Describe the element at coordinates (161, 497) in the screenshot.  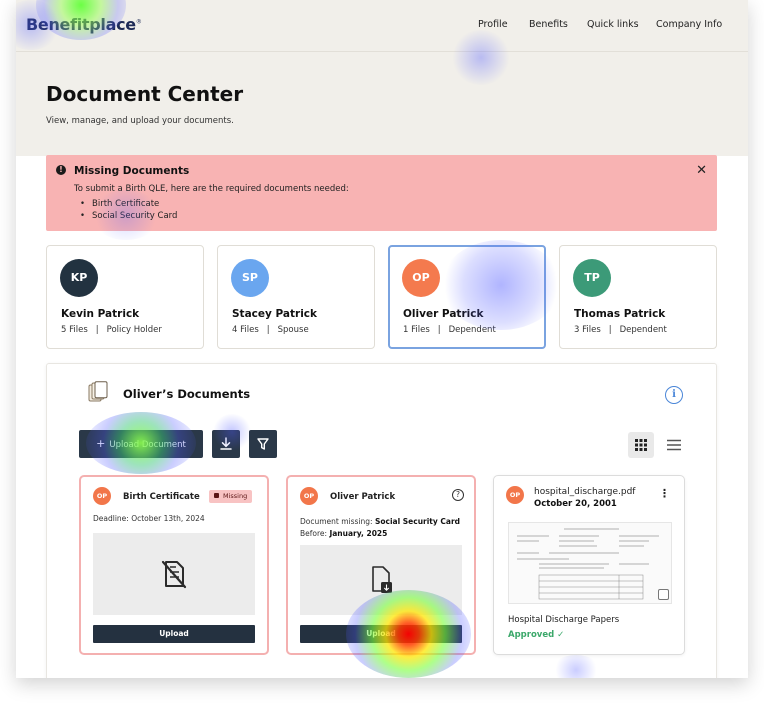
I see `card-title: Birth Certificate` at that location.